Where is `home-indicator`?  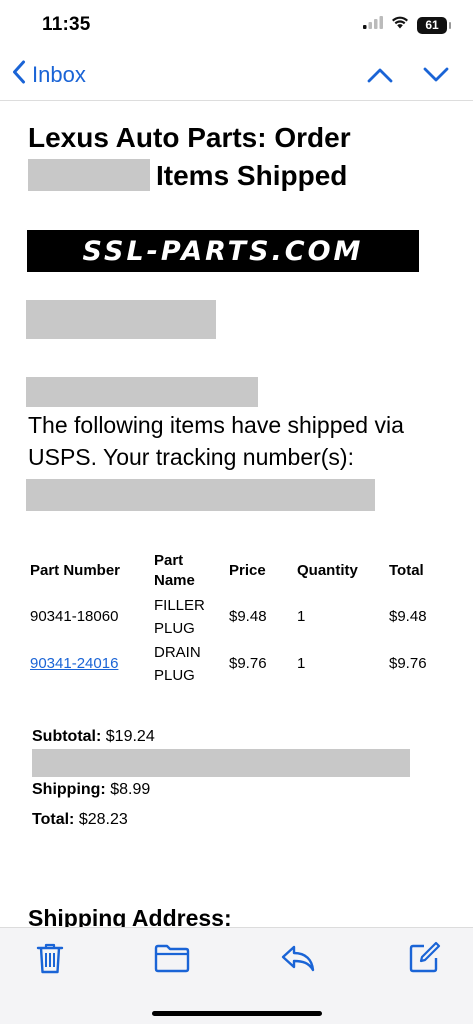 home-indicator is located at coordinates (237, 1013).